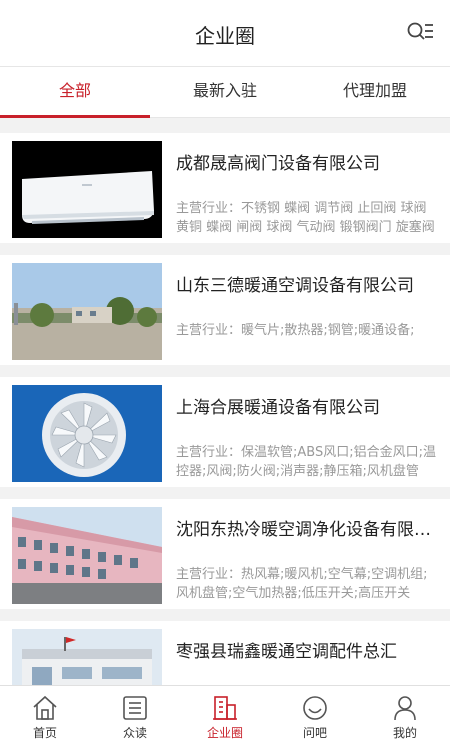  What do you see at coordinates (75, 92) in the screenshot?
I see `tab-all: 全部` at bounding box center [75, 92].